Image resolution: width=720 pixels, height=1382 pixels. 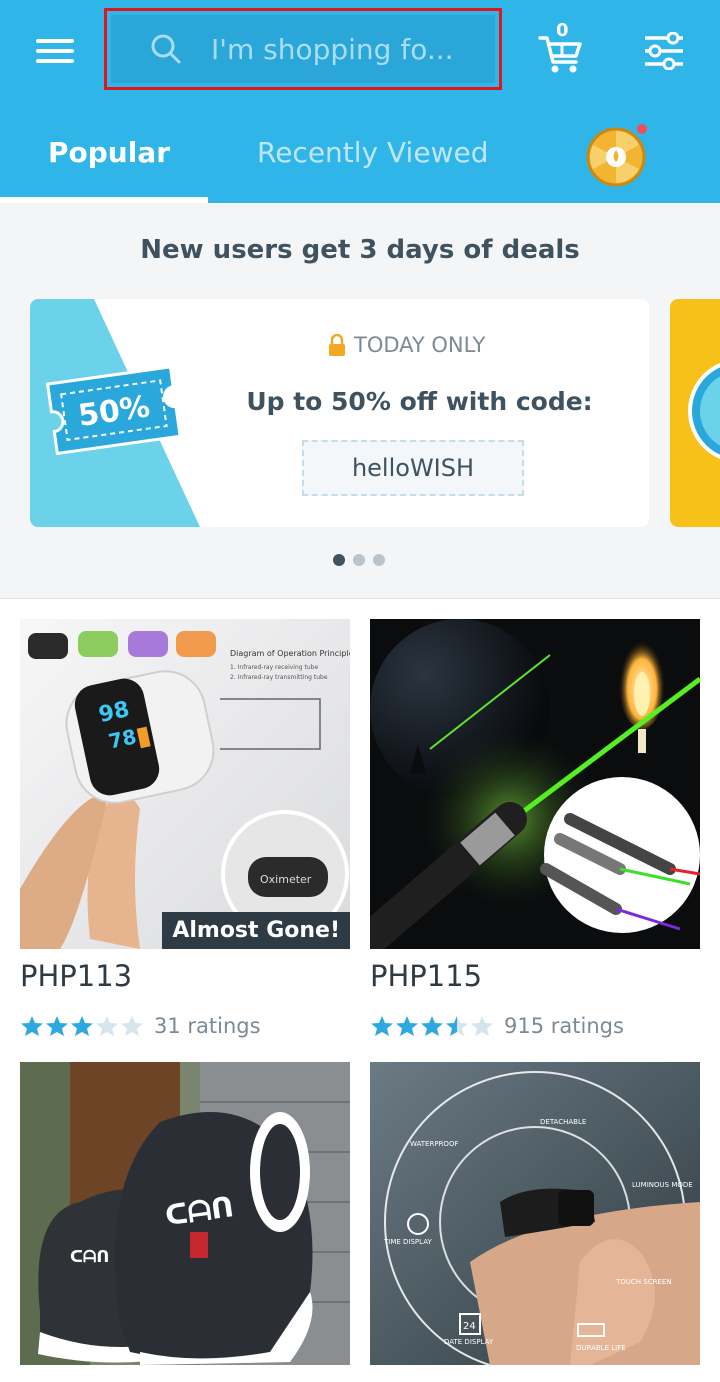 What do you see at coordinates (662, 1185) in the screenshot?
I see `feature-luminous-mode: LUMINOUS MODE` at bounding box center [662, 1185].